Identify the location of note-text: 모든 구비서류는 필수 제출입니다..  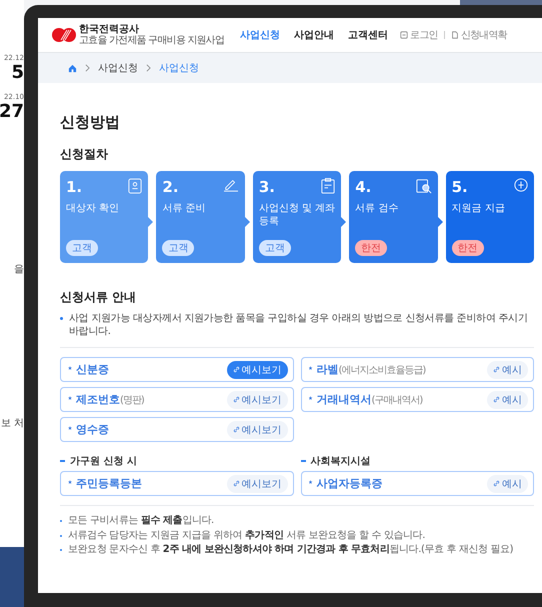
(141, 521).